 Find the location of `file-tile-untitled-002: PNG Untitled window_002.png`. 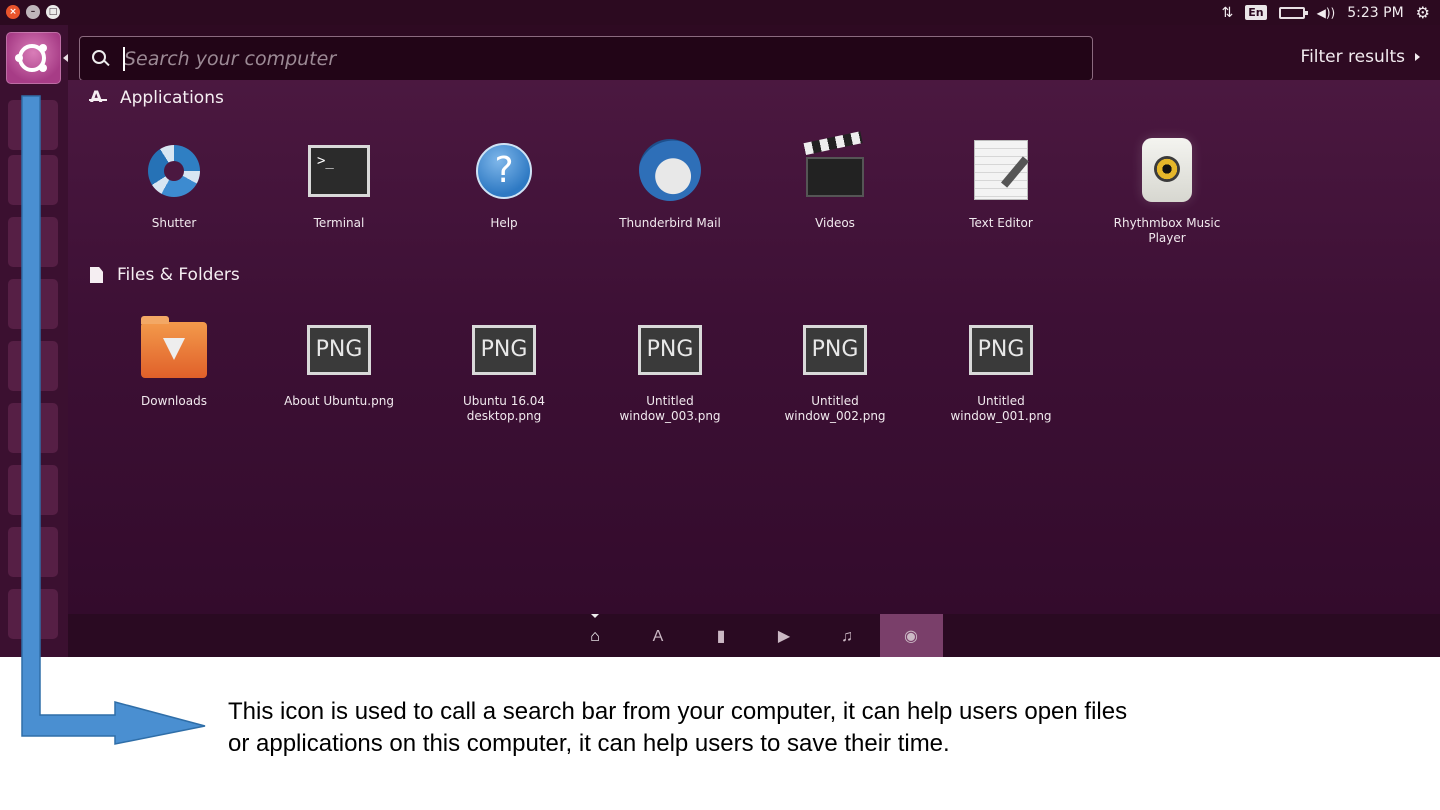

file-tile-untitled-002: PNG Untitled window_002.png is located at coordinates (835, 369).